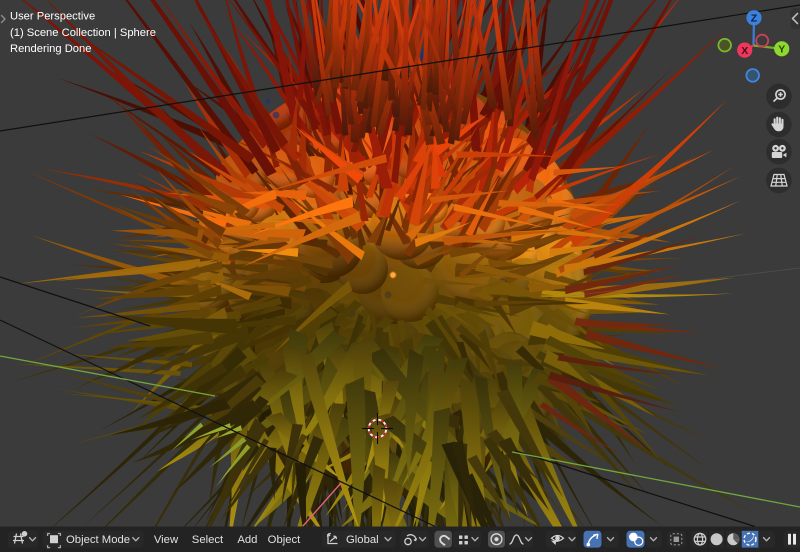 The image size is (800, 552). Describe the element at coordinates (744, 51) in the screenshot. I see `svg-text: X` at that location.